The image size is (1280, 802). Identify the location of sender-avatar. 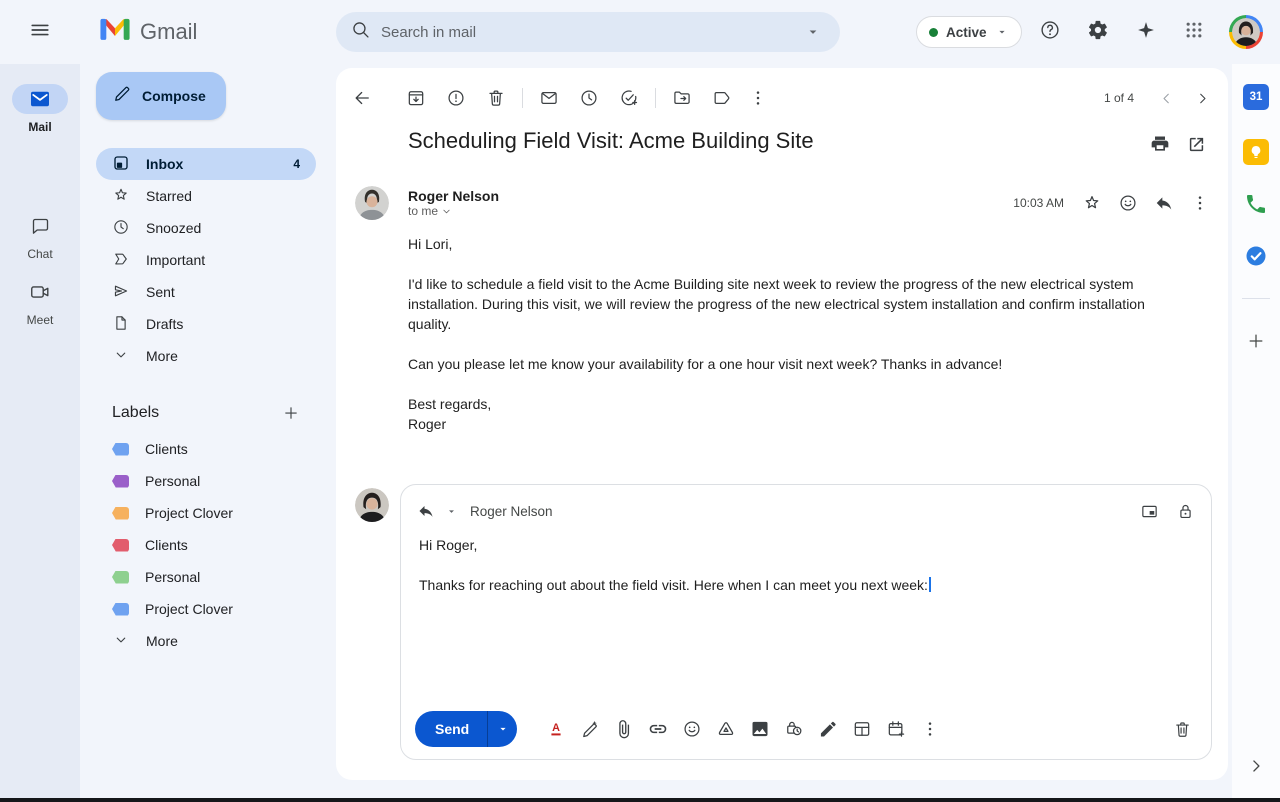
(372, 203).